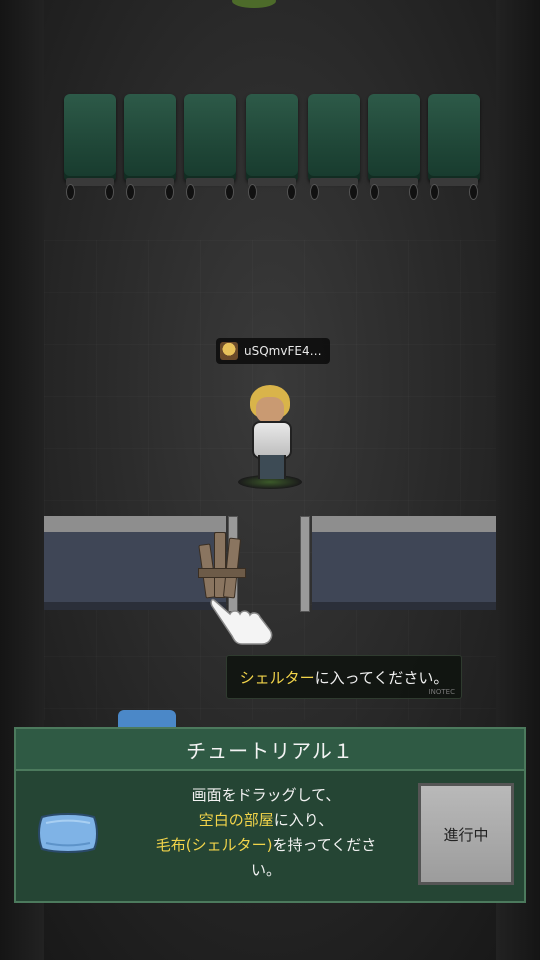 Image resolution: width=540 pixels, height=960 pixels. I want to click on hint-text: に入ってください。, so click(381, 677).